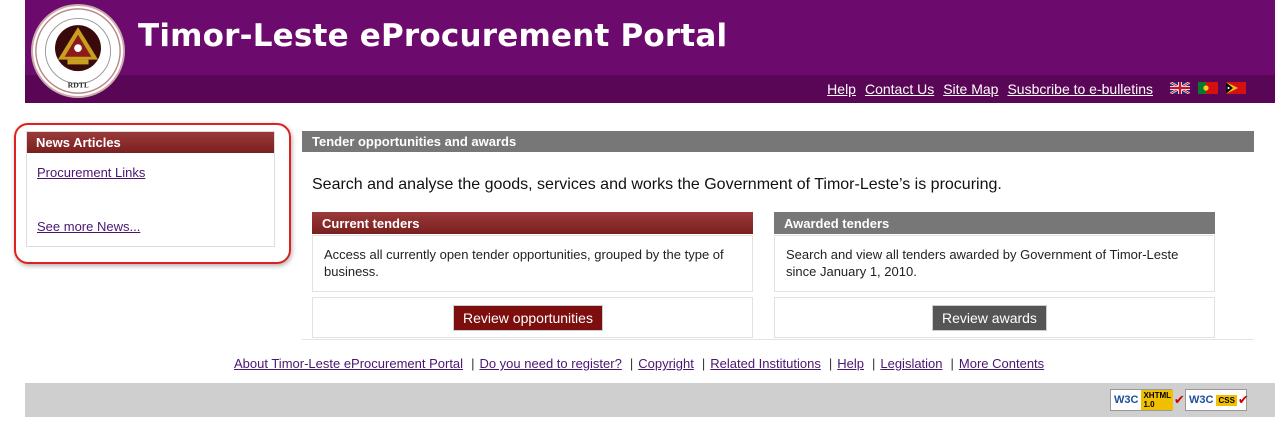  Describe the element at coordinates (666, 363) in the screenshot. I see `footer-copyright-link: Copyright` at that location.